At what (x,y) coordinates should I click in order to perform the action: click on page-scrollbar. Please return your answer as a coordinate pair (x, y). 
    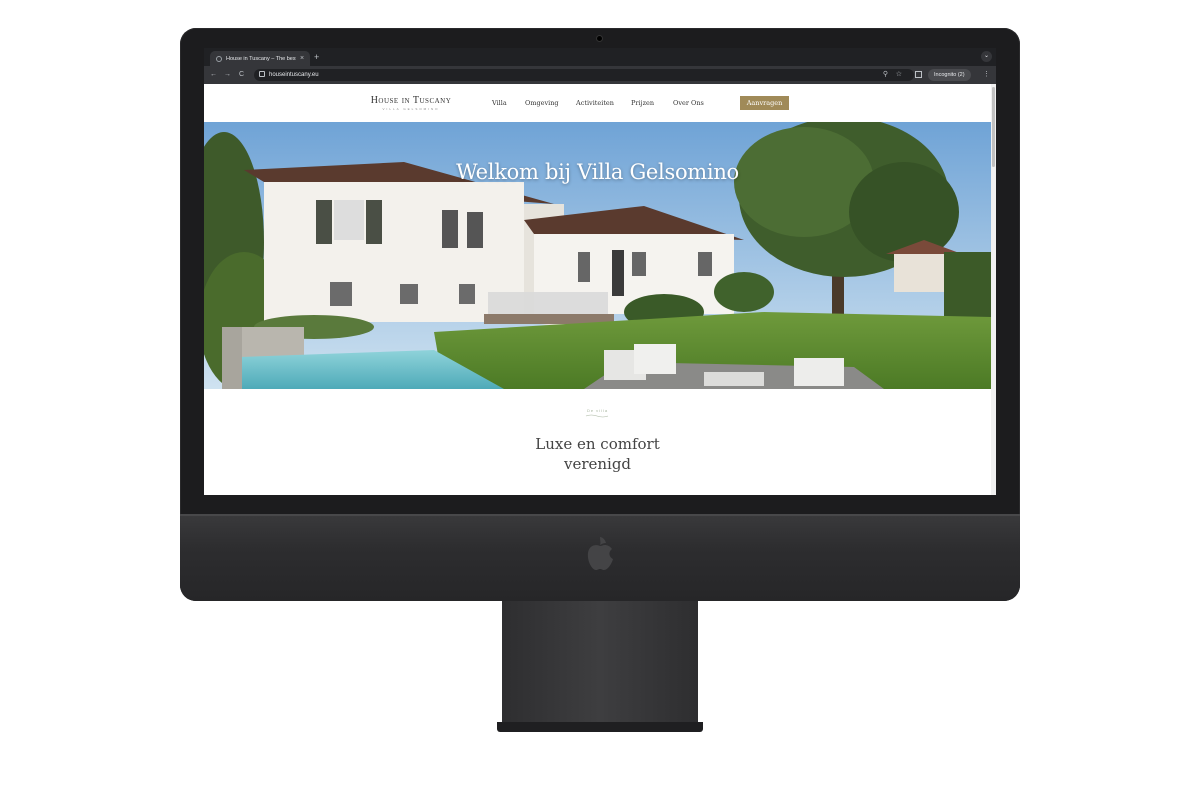
    Looking at the image, I should click on (993, 289).